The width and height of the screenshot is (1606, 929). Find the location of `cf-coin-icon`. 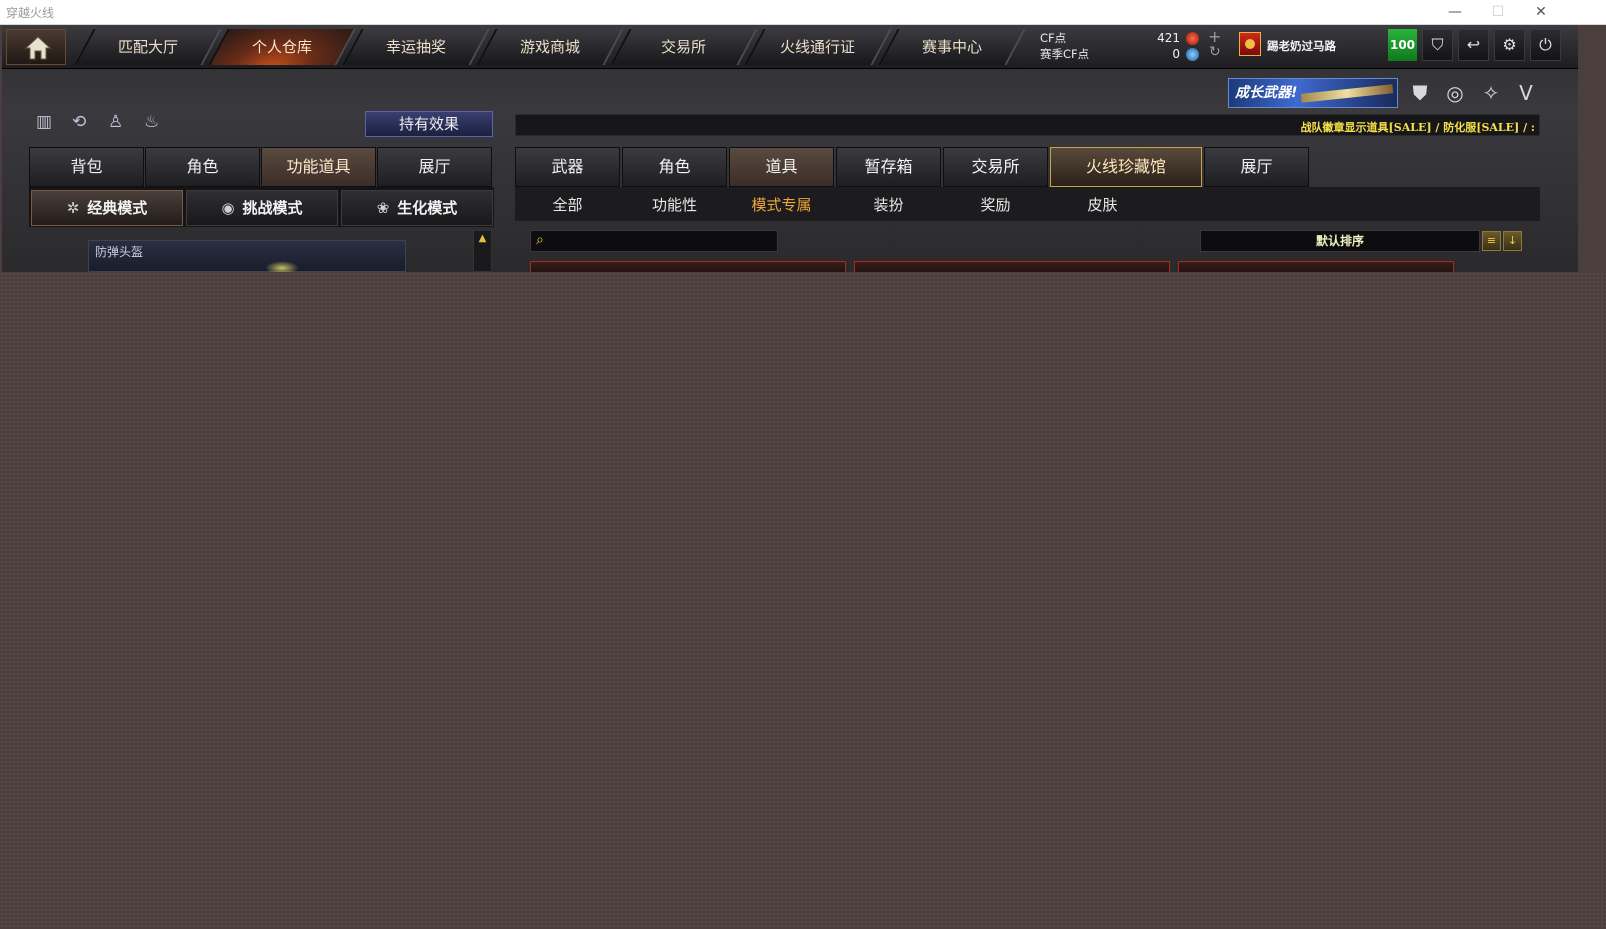

cf-coin-icon is located at coordinates (1192, 38).